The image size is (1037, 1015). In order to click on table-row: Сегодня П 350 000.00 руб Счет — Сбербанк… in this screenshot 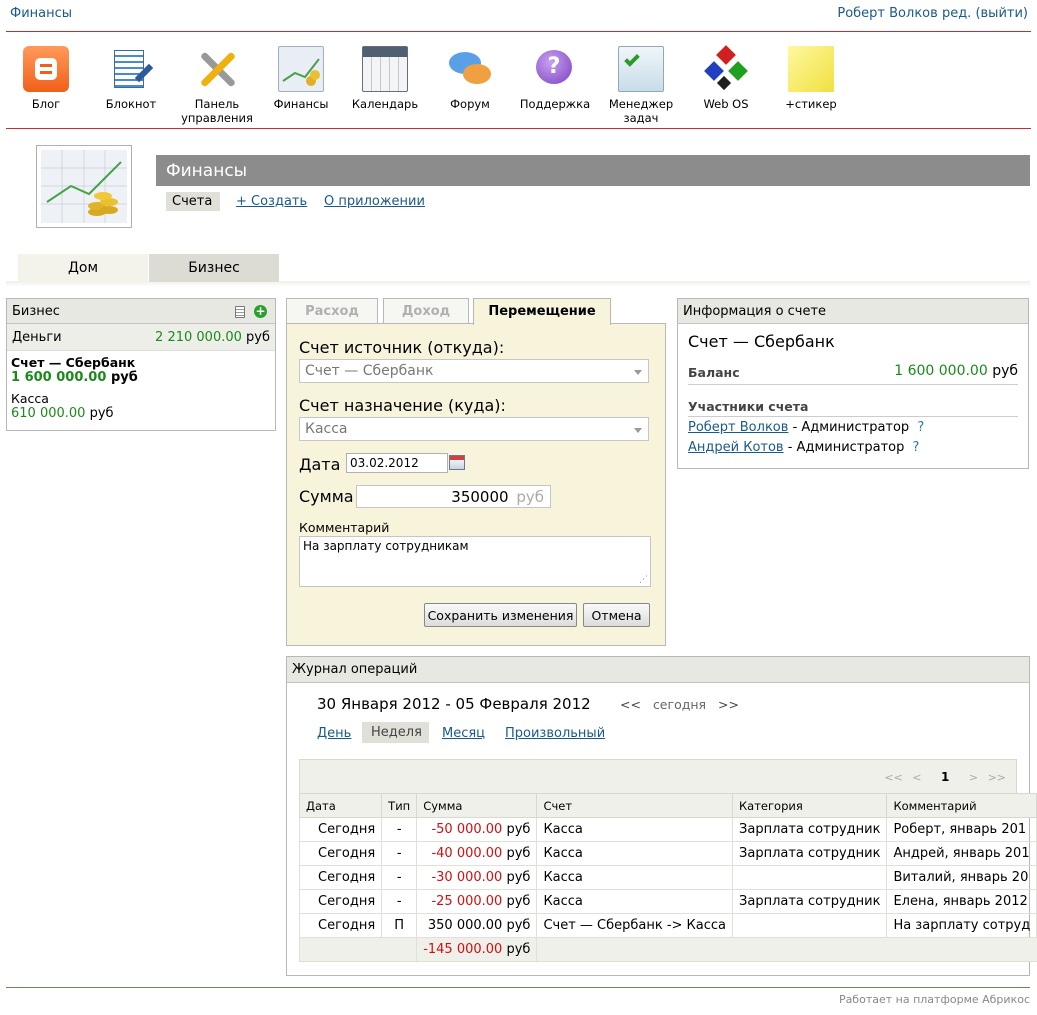, I will do `click(667, 925)`.